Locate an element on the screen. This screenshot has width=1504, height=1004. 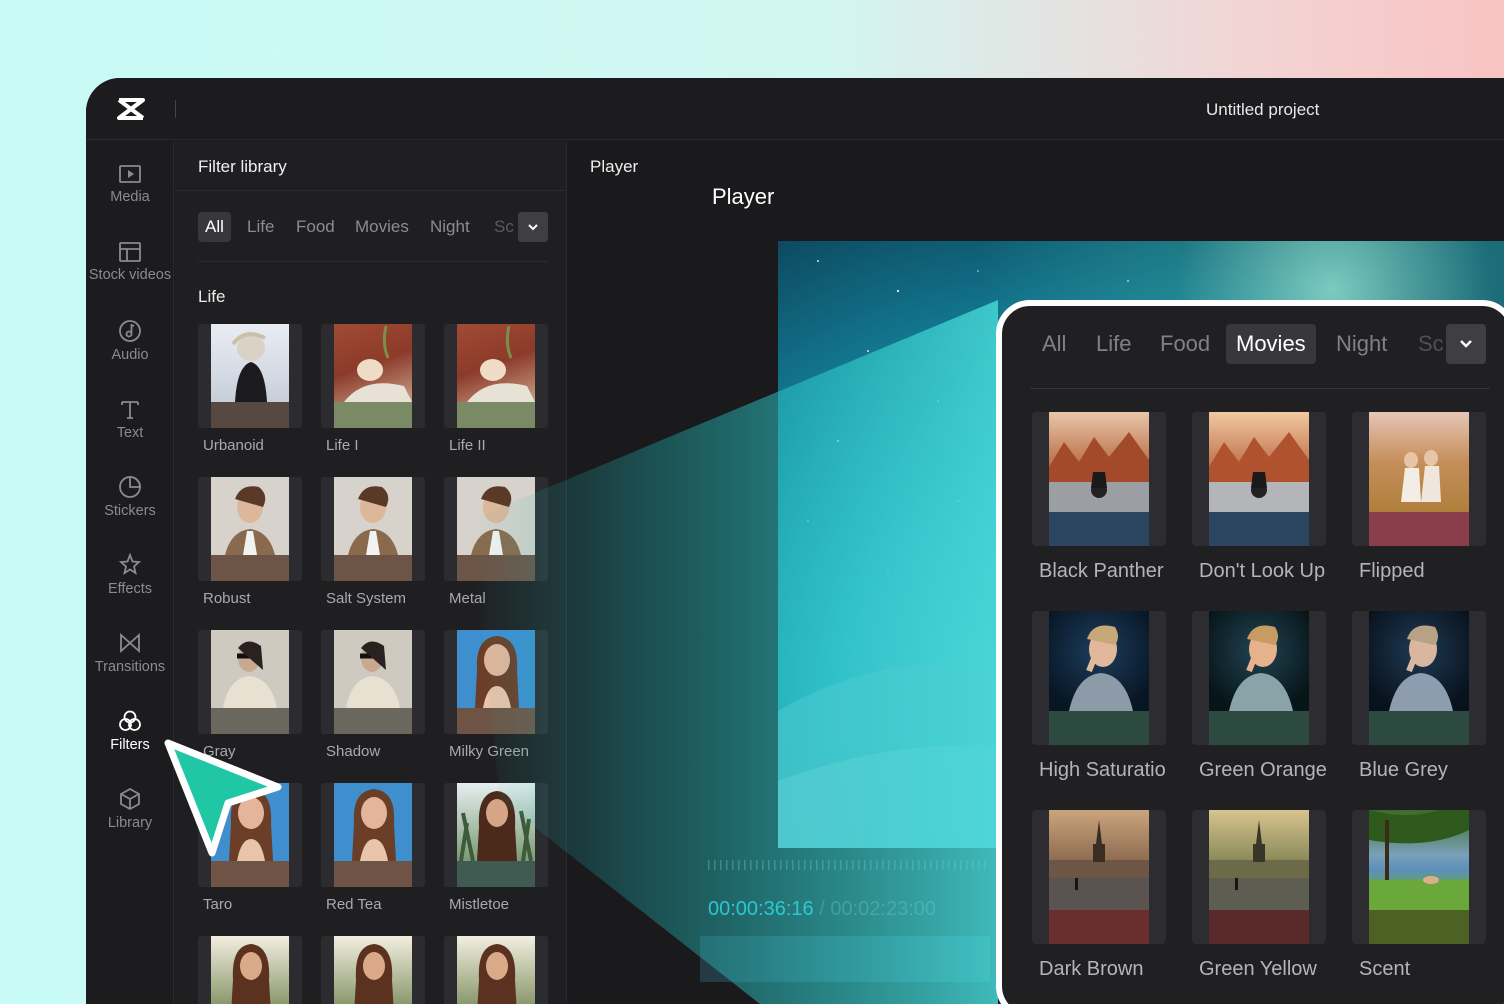
filter-card: Life II is located at coordinates (496, 389).